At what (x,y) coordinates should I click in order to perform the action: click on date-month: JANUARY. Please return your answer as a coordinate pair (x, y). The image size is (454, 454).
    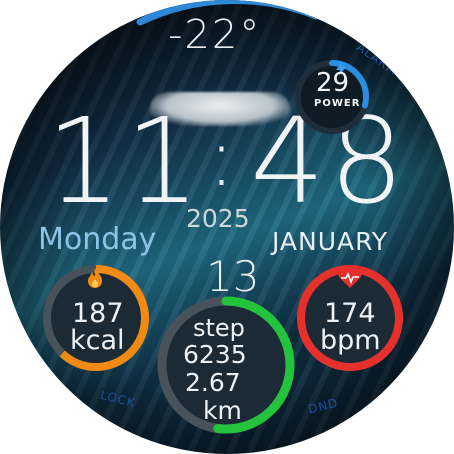
    Looking at the image, I should click on (330, 241).